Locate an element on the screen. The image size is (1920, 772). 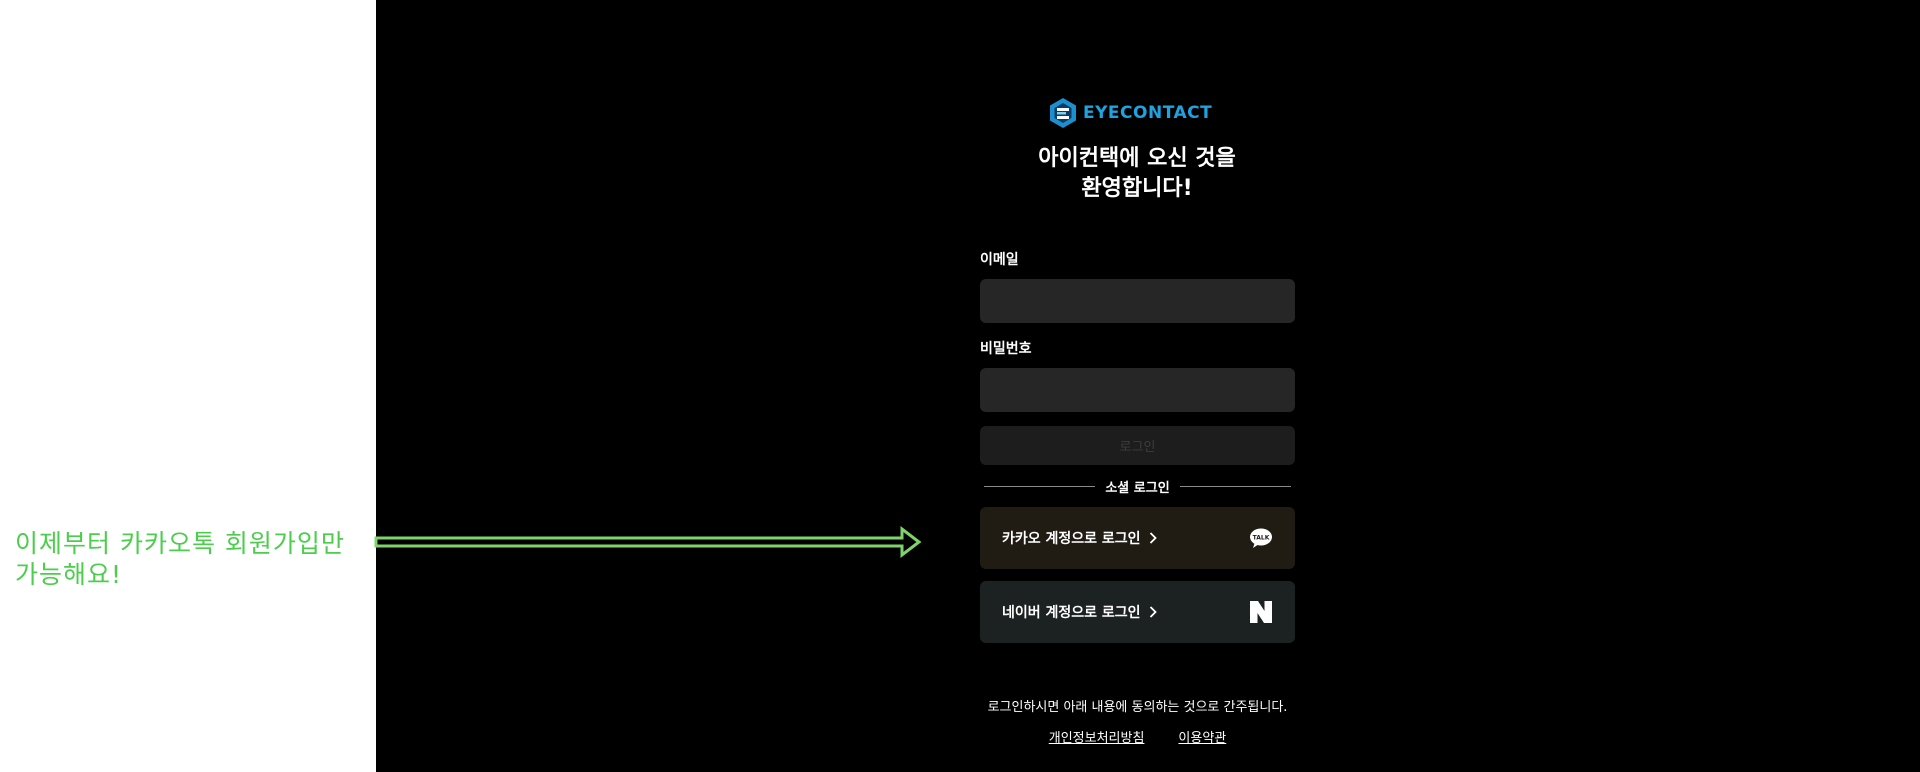
social-login-divider: 소셜 로그인 is located at coordinates (1138, 486).